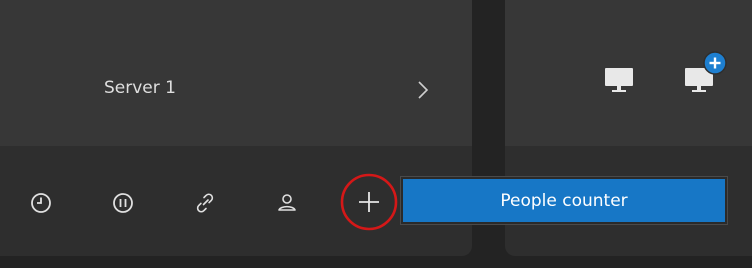  Describe the element at coordinates (619, 80) in the screenshot. I see `monitor-icon` at that location.